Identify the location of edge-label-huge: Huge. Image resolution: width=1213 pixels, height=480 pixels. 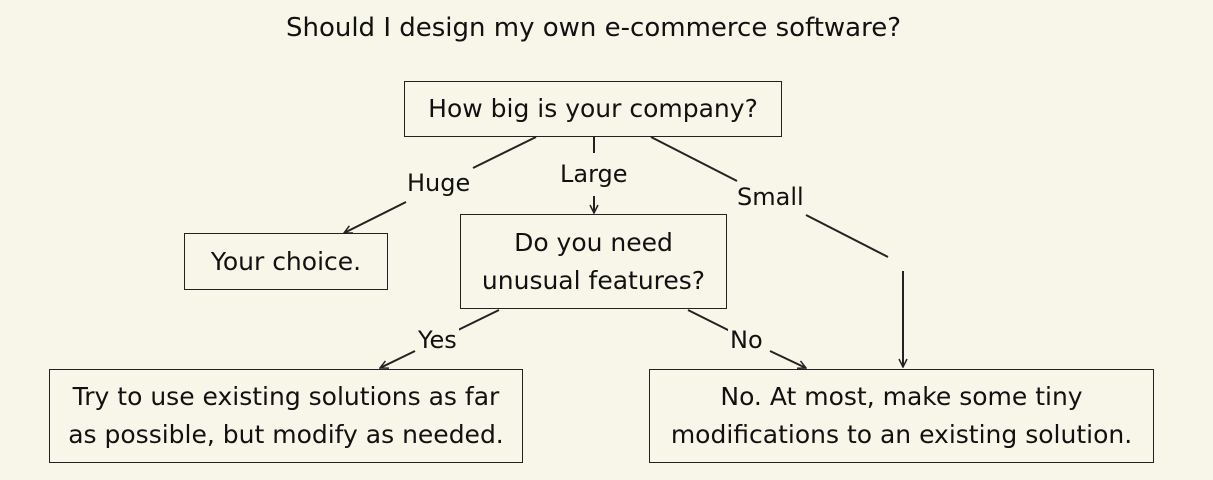
(439, 183).